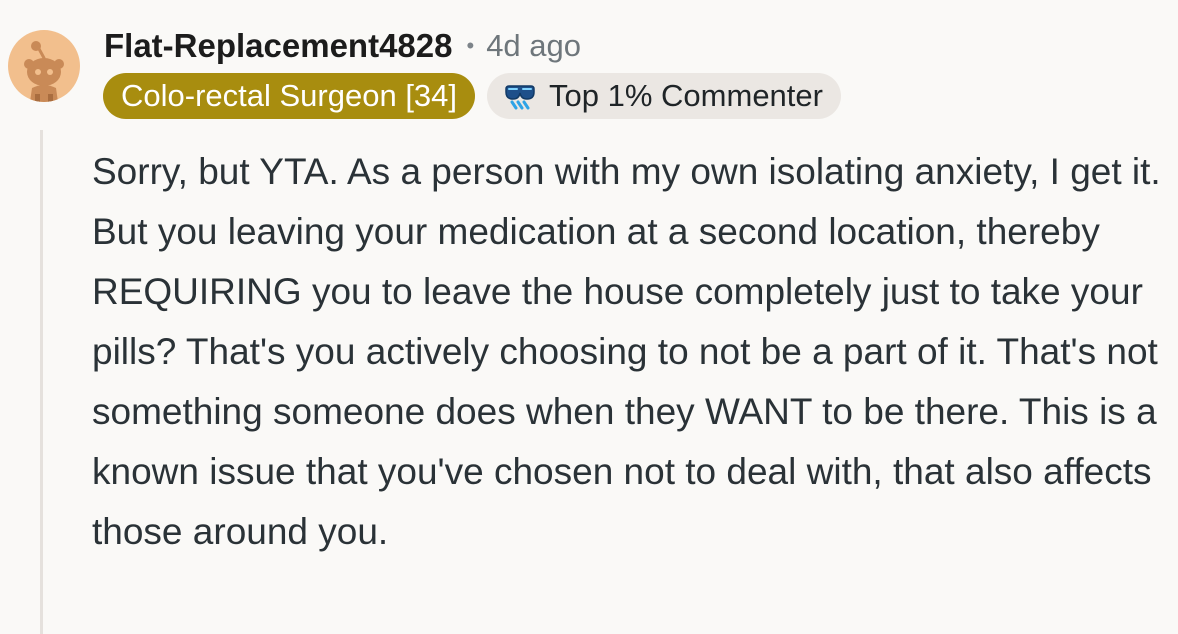  I want to click on achievement-flair-label: Top 1% Commenter, so click(686, 95).